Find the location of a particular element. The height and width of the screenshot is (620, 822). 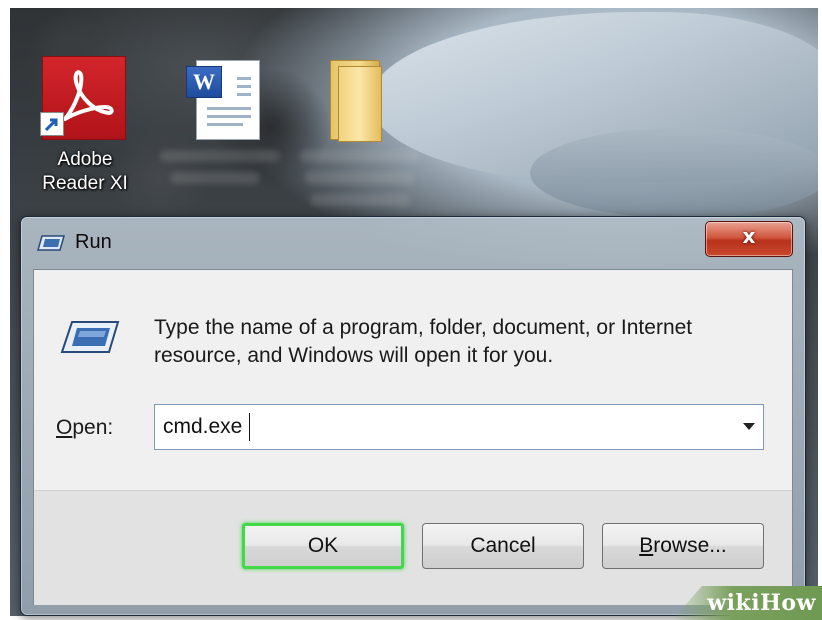

shortcut-arrow-icon is located at coordinates (52, 124).